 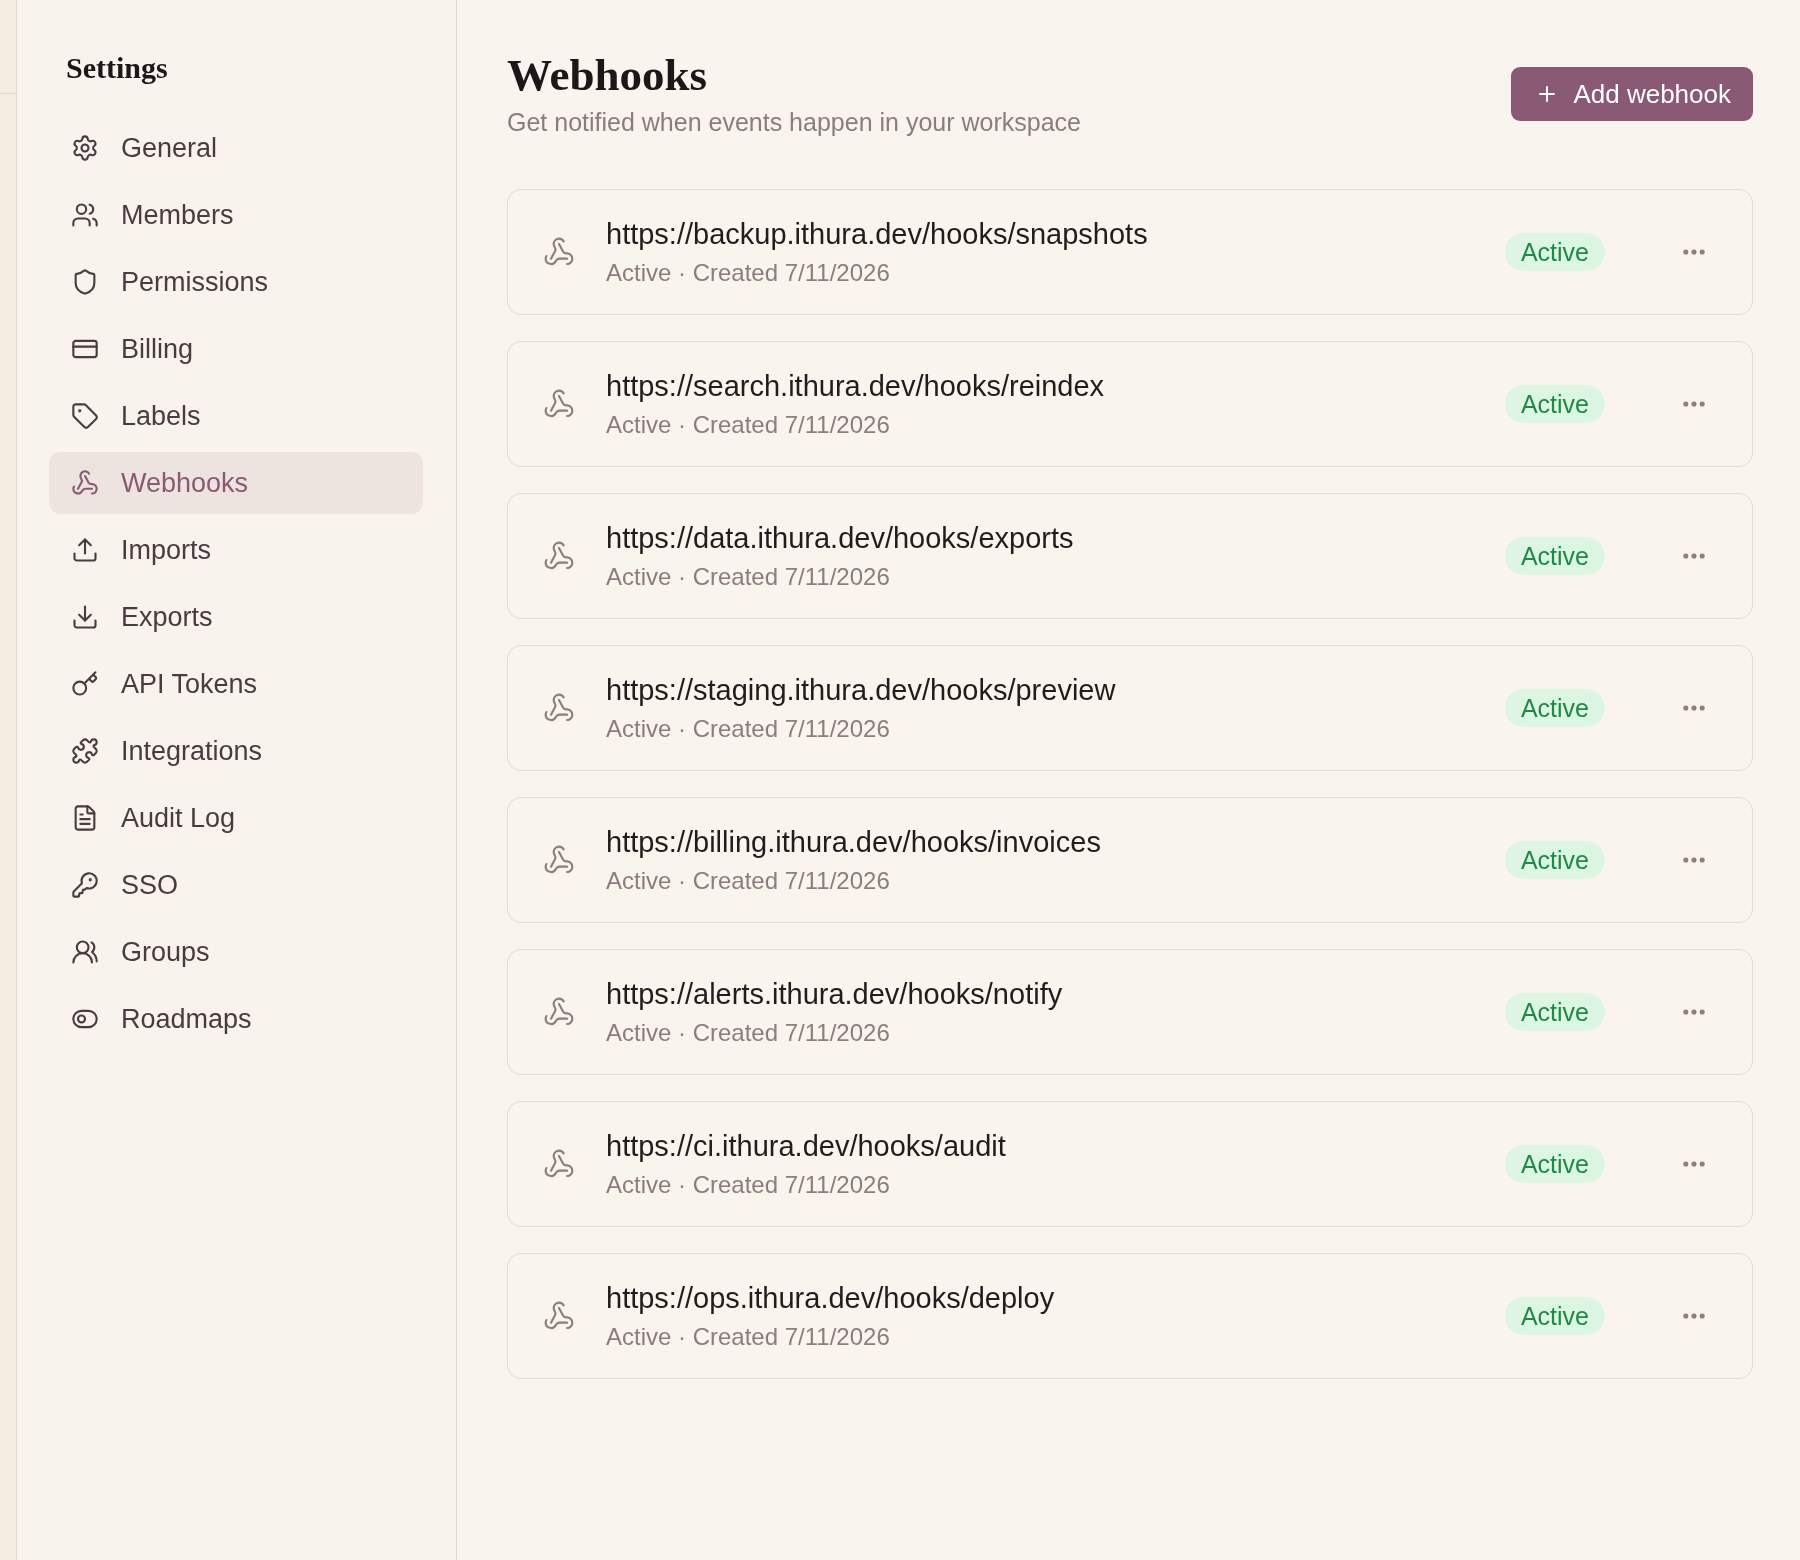 I want to click on sidebar-item: Roadmaps, so click(x=236, y=1019).